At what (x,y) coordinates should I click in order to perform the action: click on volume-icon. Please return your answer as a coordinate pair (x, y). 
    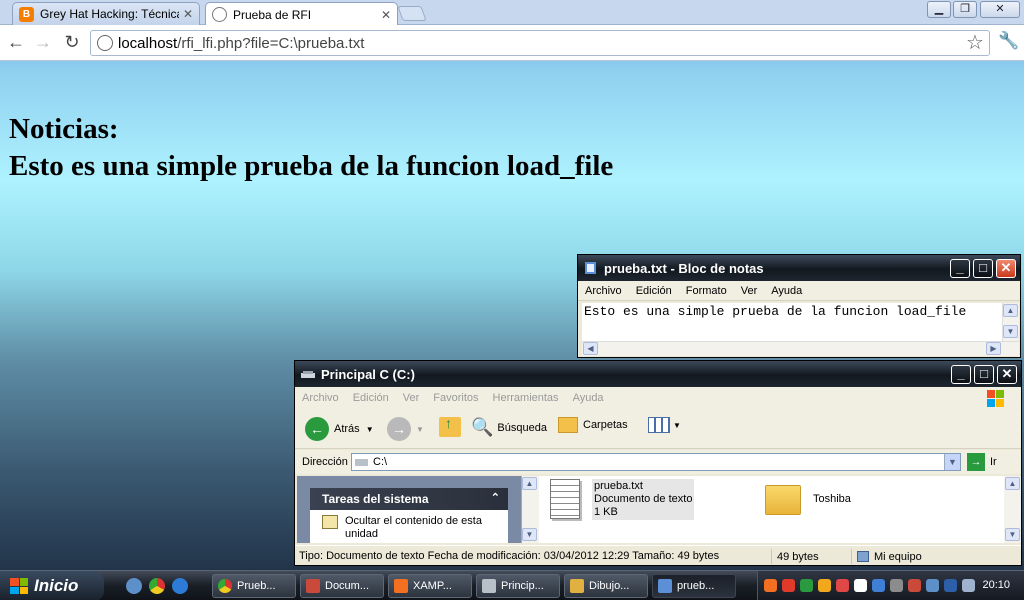
    Looking at the image, I should click on (968, 585).